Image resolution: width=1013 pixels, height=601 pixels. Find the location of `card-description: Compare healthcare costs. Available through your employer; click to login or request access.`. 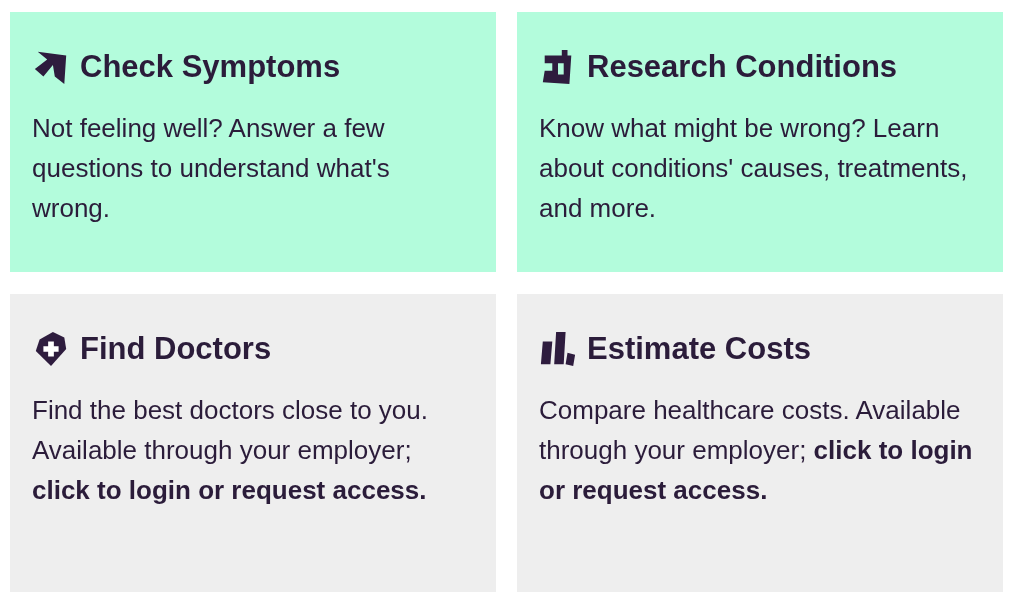

card-description: Compare healthcare costs. Available through your employer; click to login or request access. is located at coordinates (756, 450).